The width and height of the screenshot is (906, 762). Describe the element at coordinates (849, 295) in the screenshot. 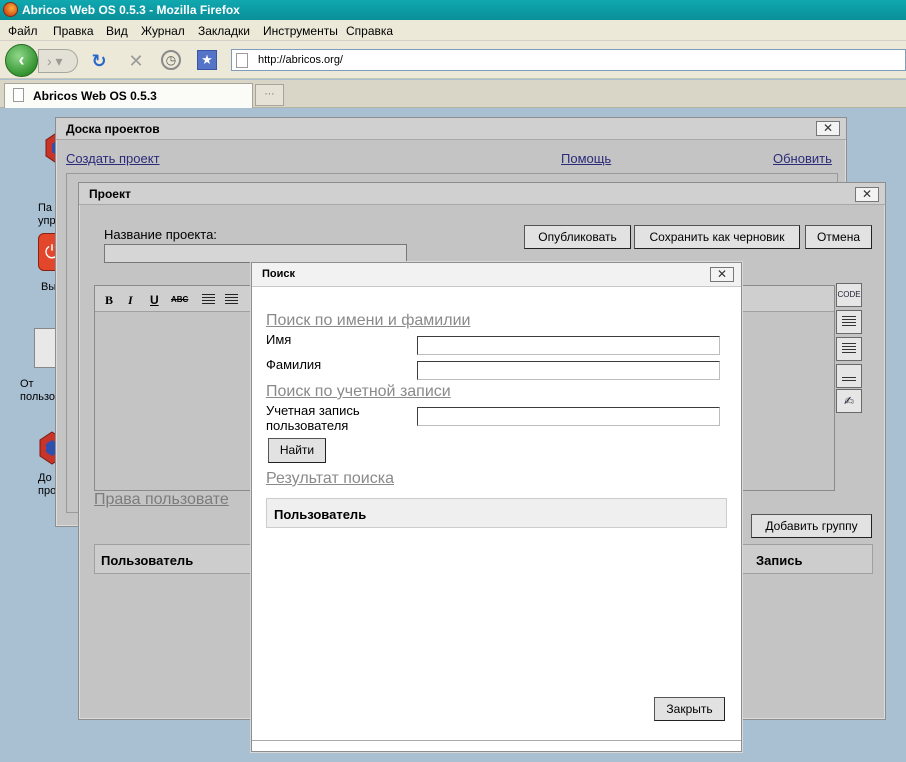

I see `code-button: CODE` at that location.